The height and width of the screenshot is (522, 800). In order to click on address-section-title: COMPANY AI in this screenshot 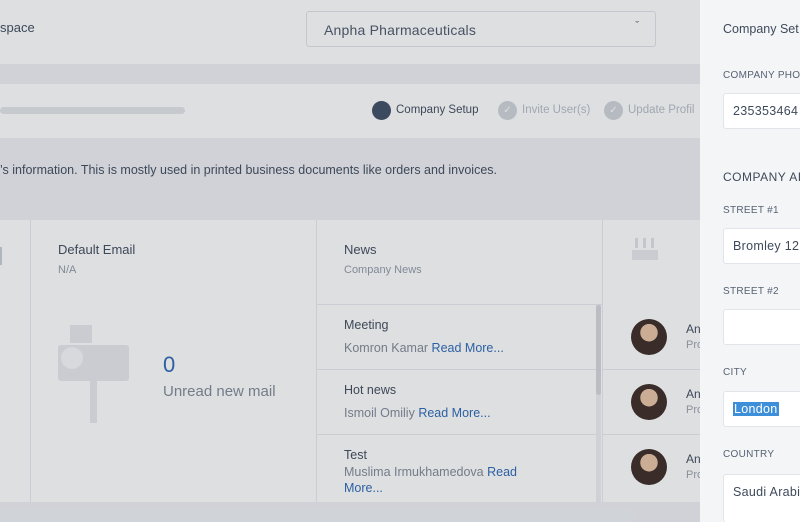, I will do `click(761, 177)`.